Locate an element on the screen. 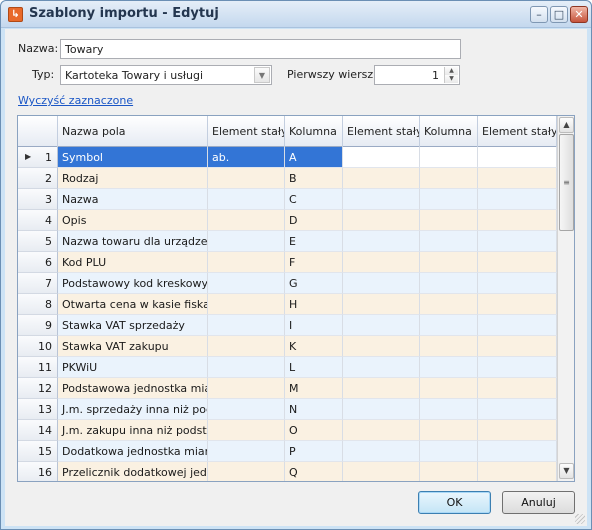 The image size is (592, 530). table-row: 4 Opis D is located at coordinates (287, 220).